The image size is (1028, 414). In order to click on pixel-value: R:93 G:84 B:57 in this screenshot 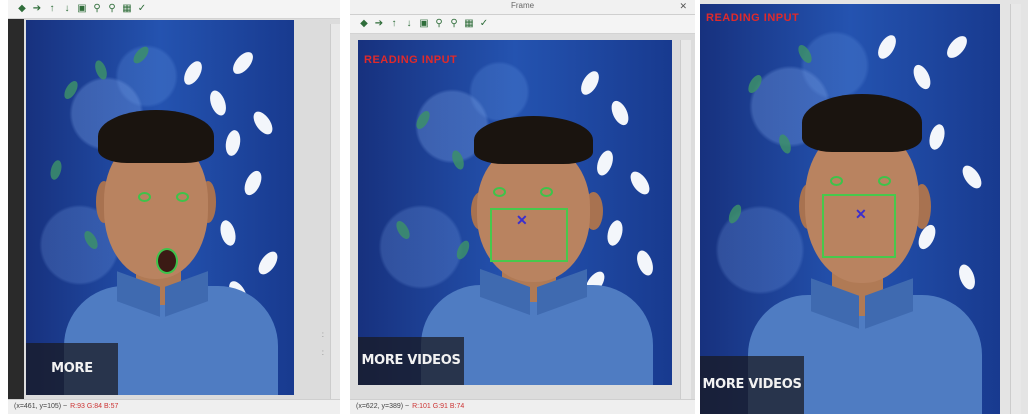, I will do `click(94, 406)`.